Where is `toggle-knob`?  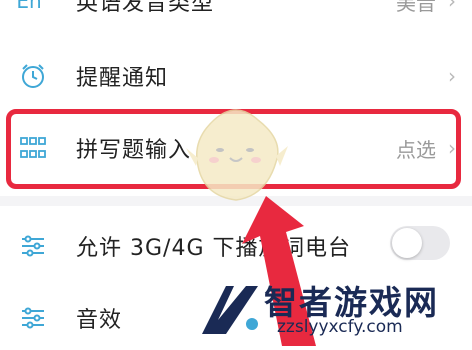 toggle-knob is located at coordinates (407, 243).